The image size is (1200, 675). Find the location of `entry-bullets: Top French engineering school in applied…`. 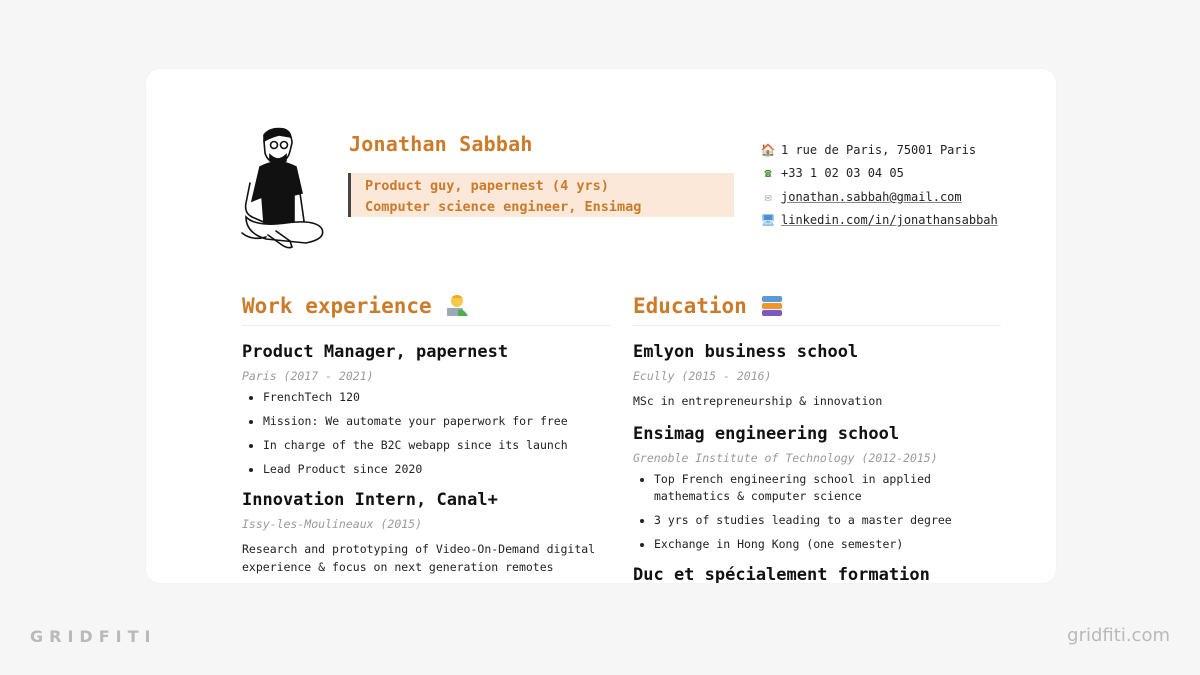

entry-bullets: Top French engineering school in applied… is located at coordinates (817, 512).